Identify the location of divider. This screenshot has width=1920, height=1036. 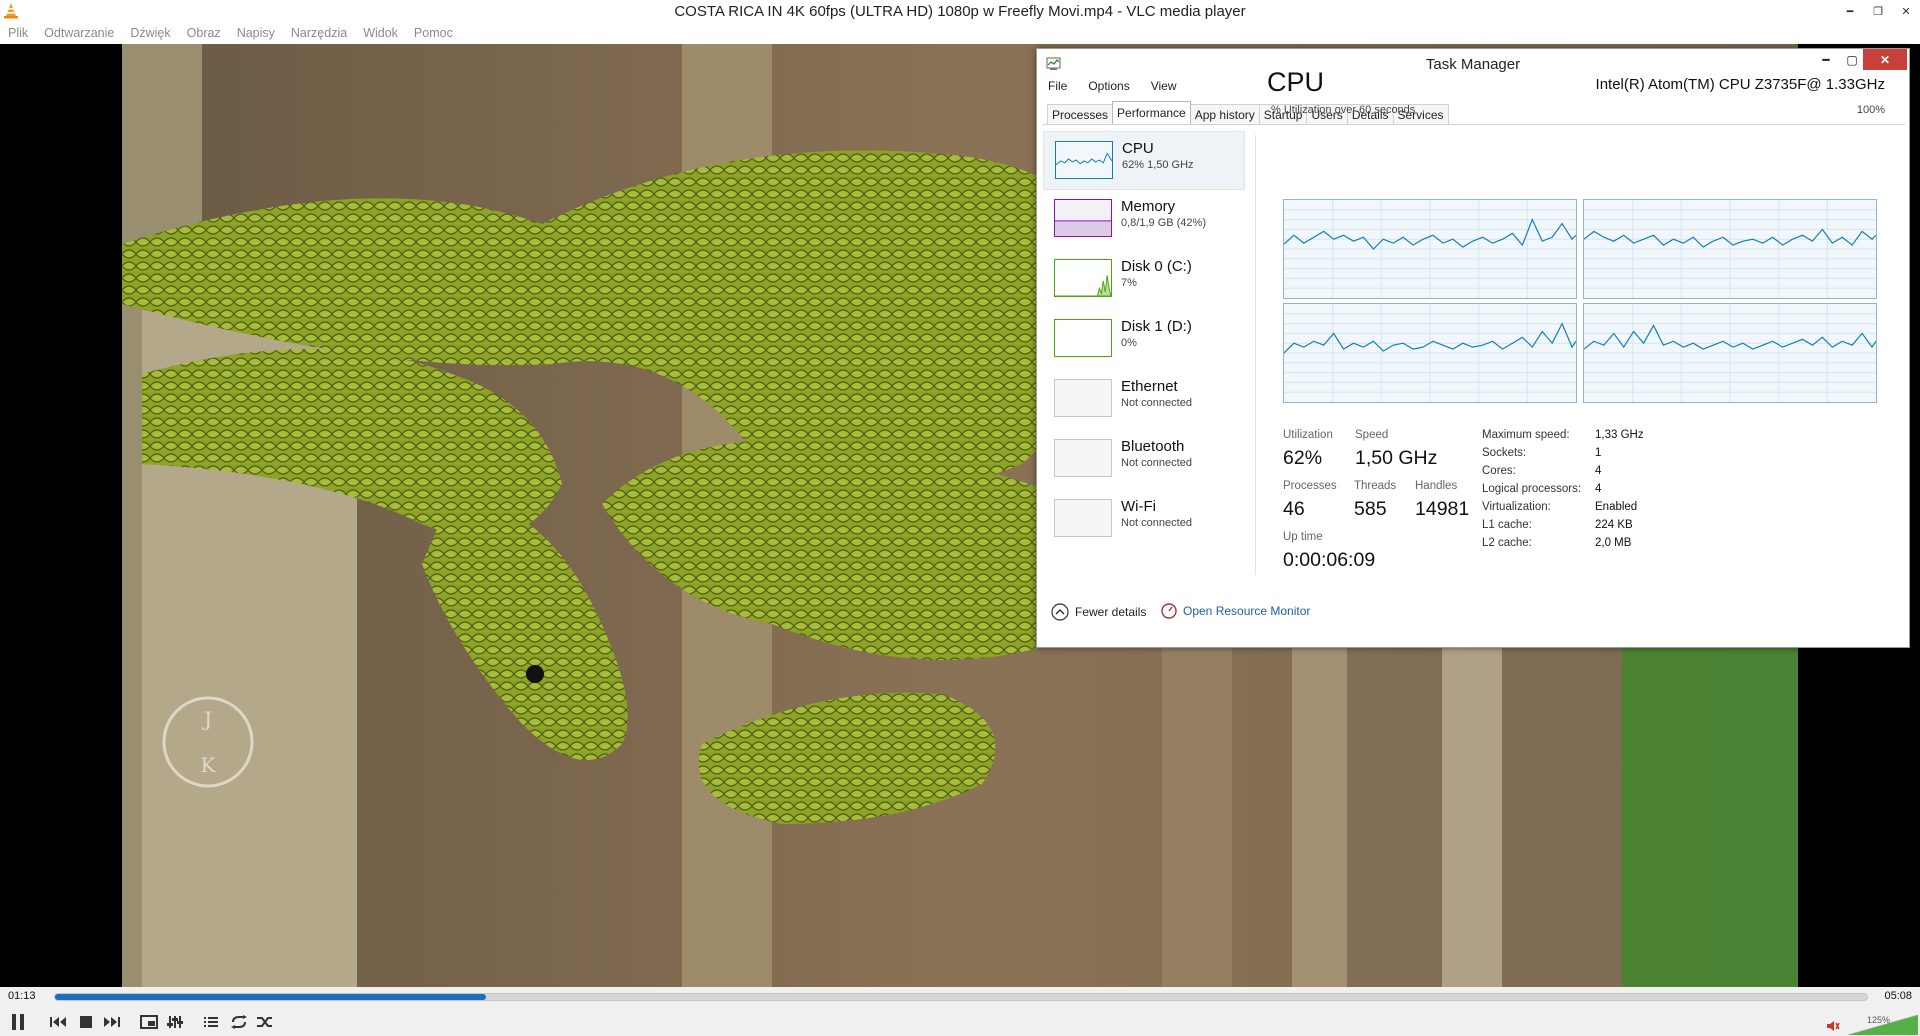
(1255, 355).